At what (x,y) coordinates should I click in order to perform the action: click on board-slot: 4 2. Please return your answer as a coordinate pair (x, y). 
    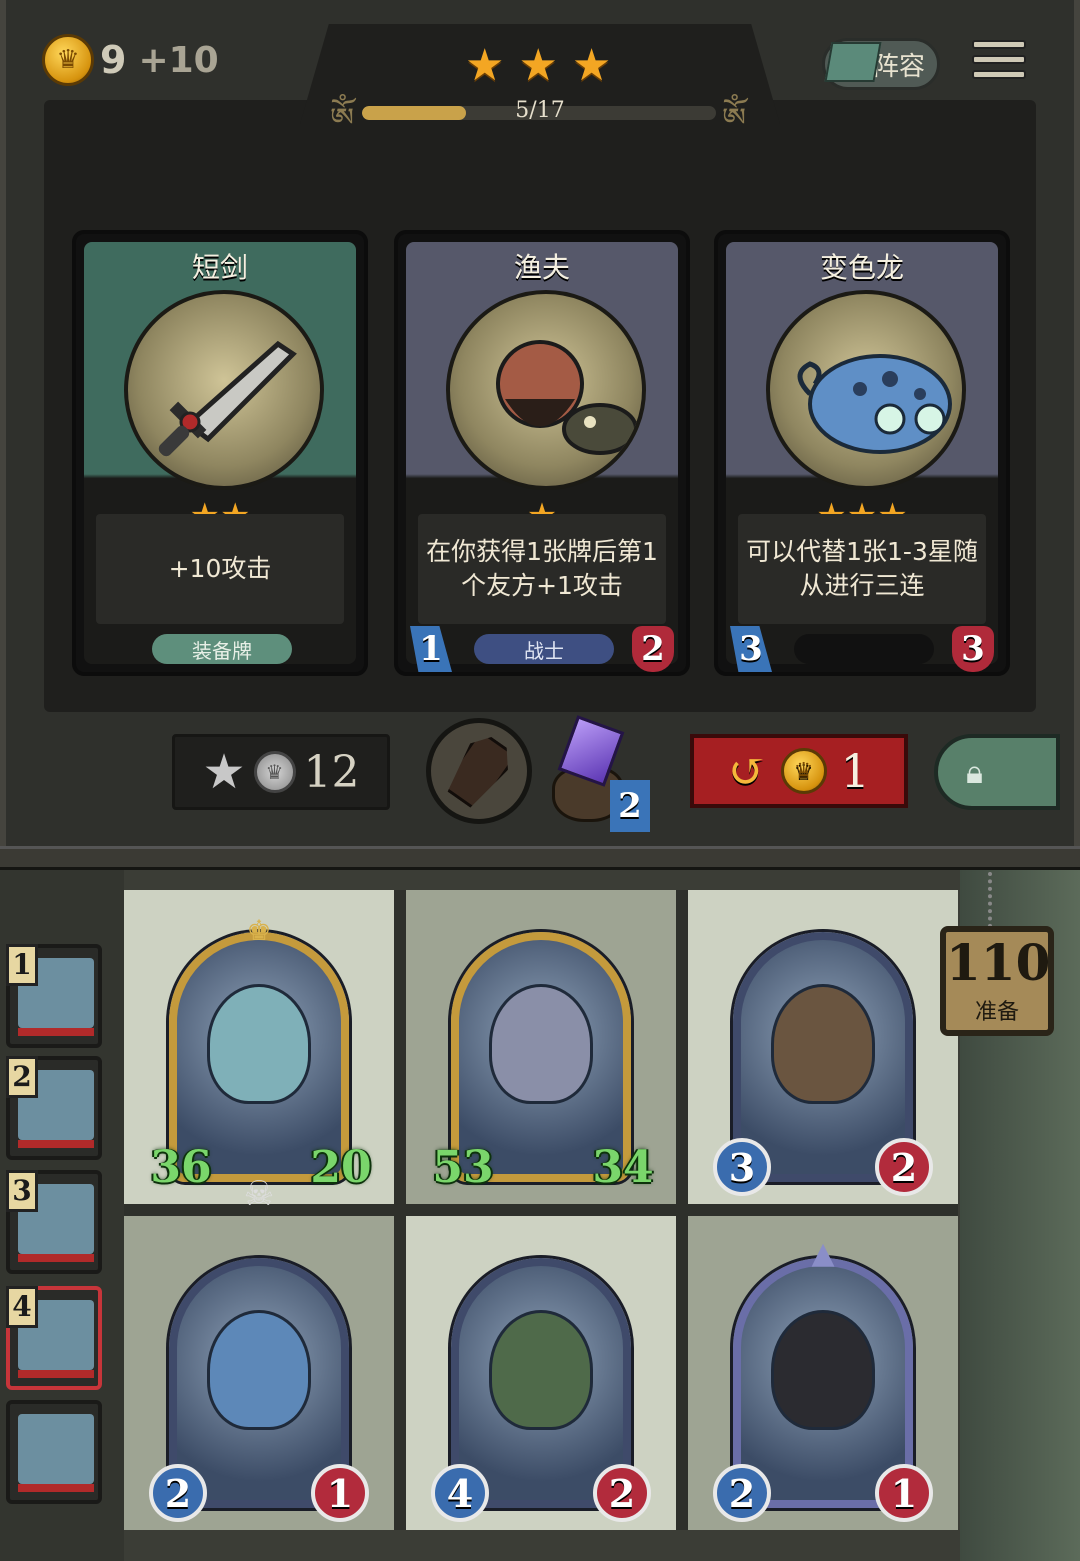
    Looking at the image, I should click on (541, 1373).